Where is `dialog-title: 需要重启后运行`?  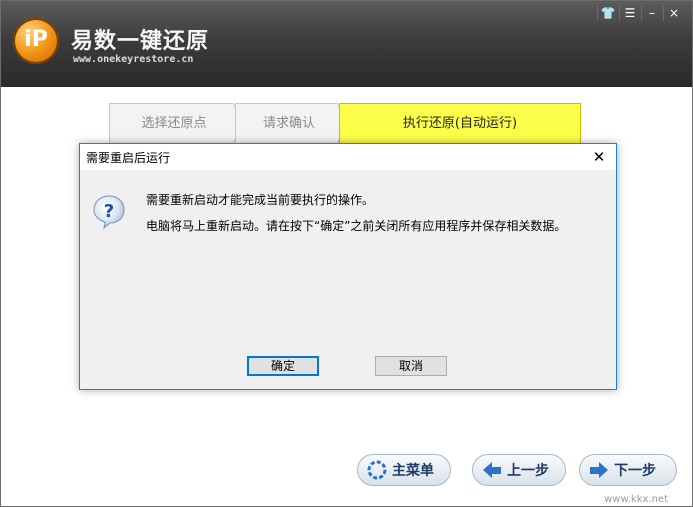 dialog-title: 需要重启后运行 is located at coordinates (128, 158).